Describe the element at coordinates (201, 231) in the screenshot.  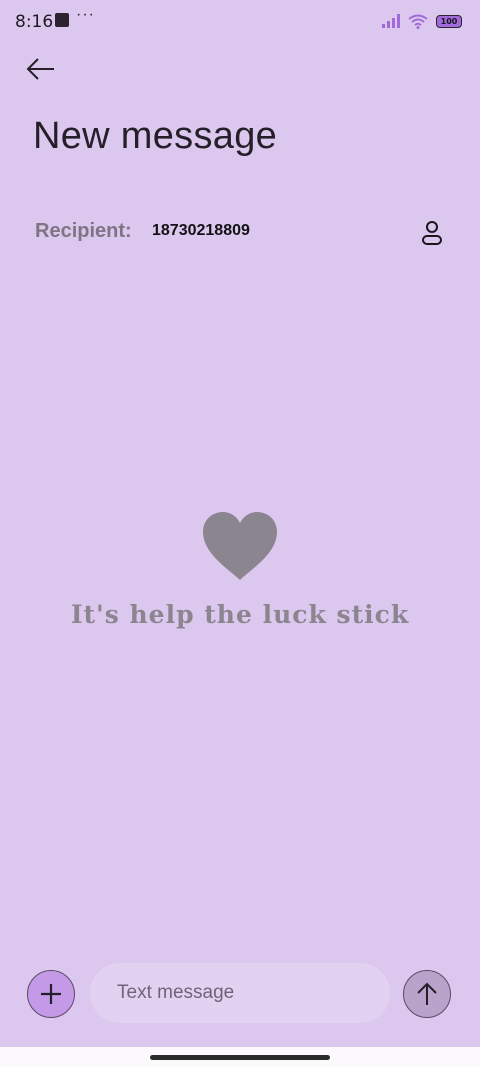
I see `recipient-input: 18730218809` at that location.